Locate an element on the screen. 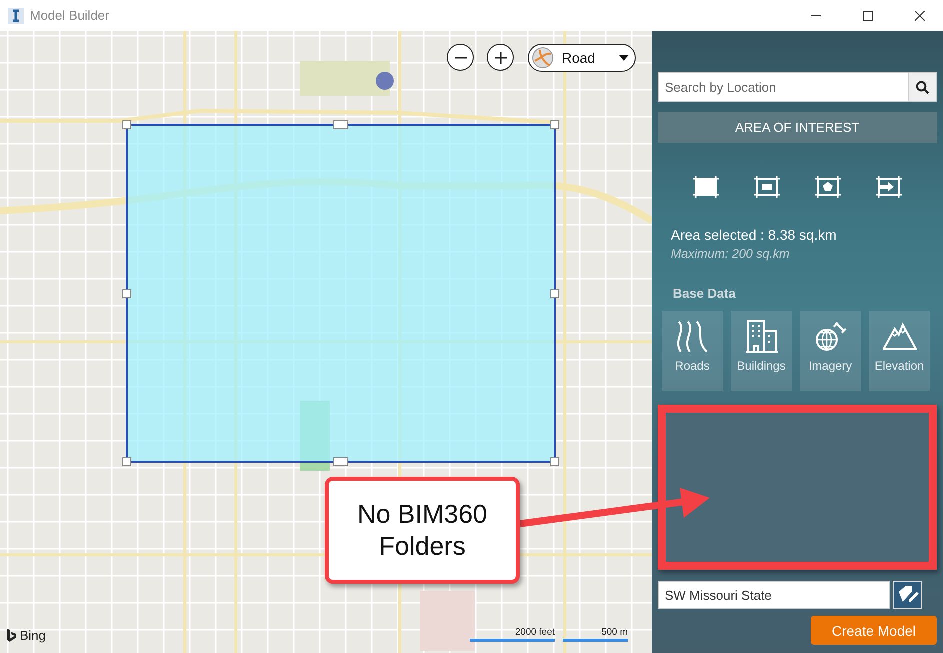 The width and height of the screenshot is (943, 653). search-button is located at coordinates (922, 87).